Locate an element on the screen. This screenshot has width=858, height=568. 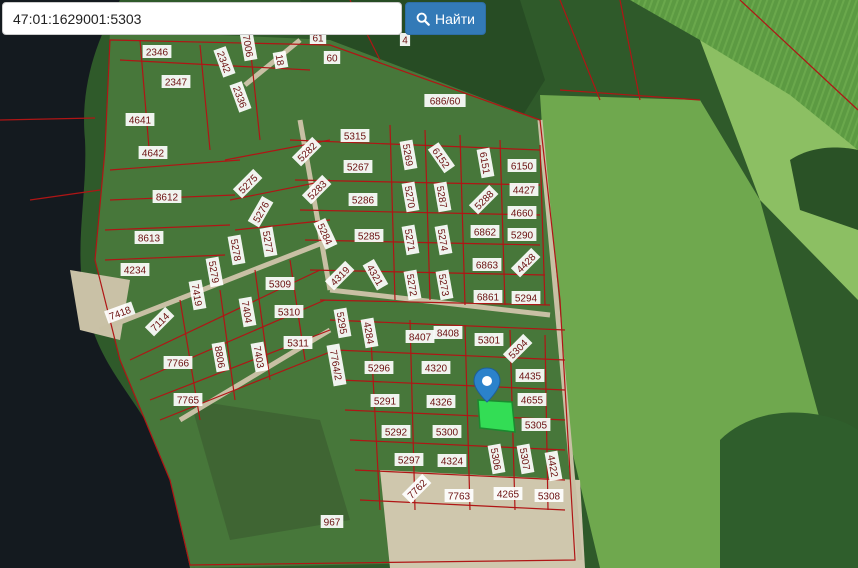
svg-text: 7766 is located at coordinates (178, 364).